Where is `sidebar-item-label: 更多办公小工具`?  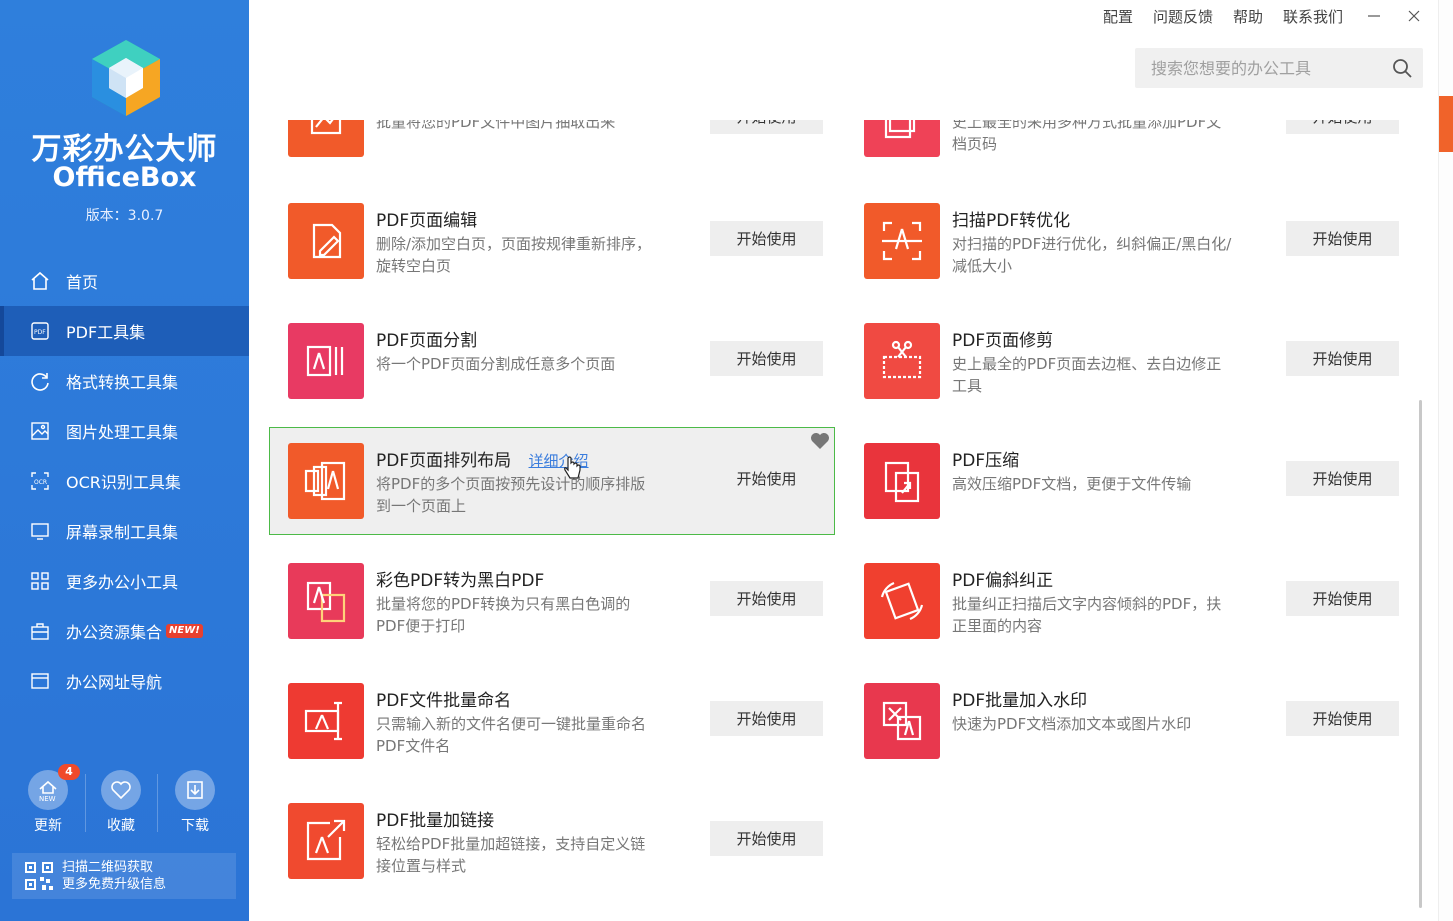
sidebar-item-label: 更多办公小工具 is located at coordinates (122, 582).